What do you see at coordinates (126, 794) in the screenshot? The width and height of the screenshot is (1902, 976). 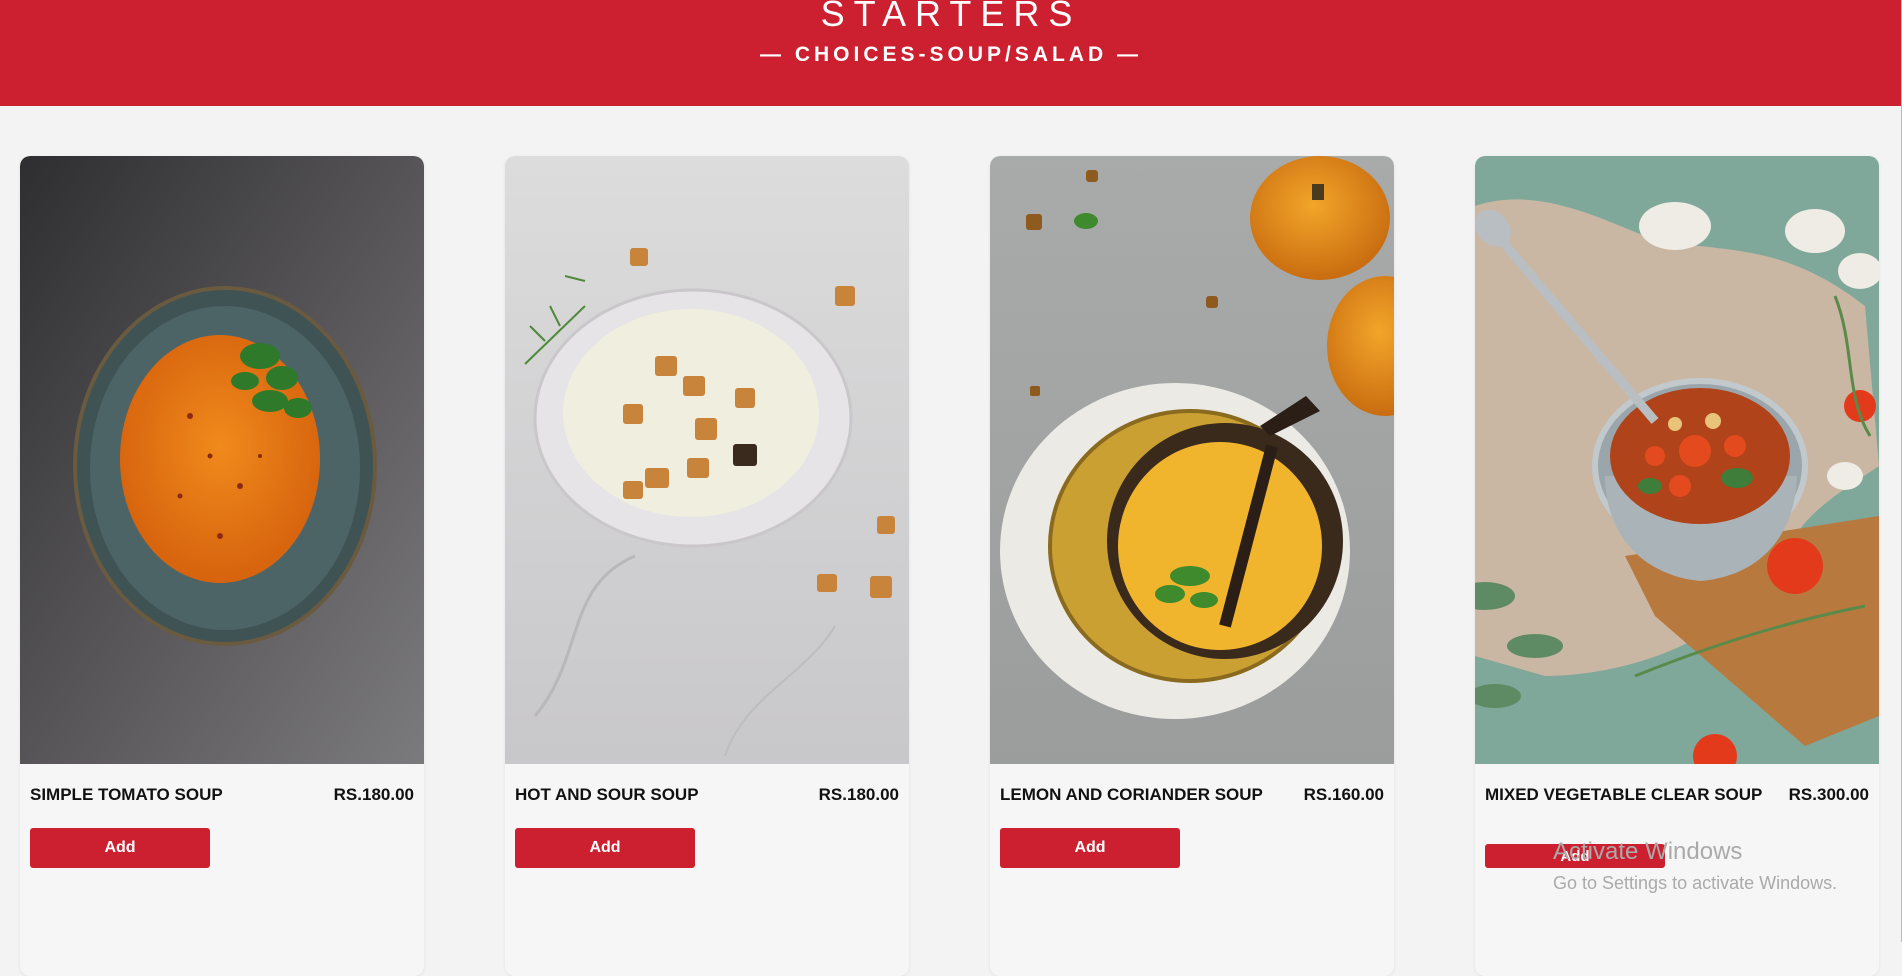 I see `item-name: SIMPLE TOMATO SOUP` at bounding box center [126, 794].